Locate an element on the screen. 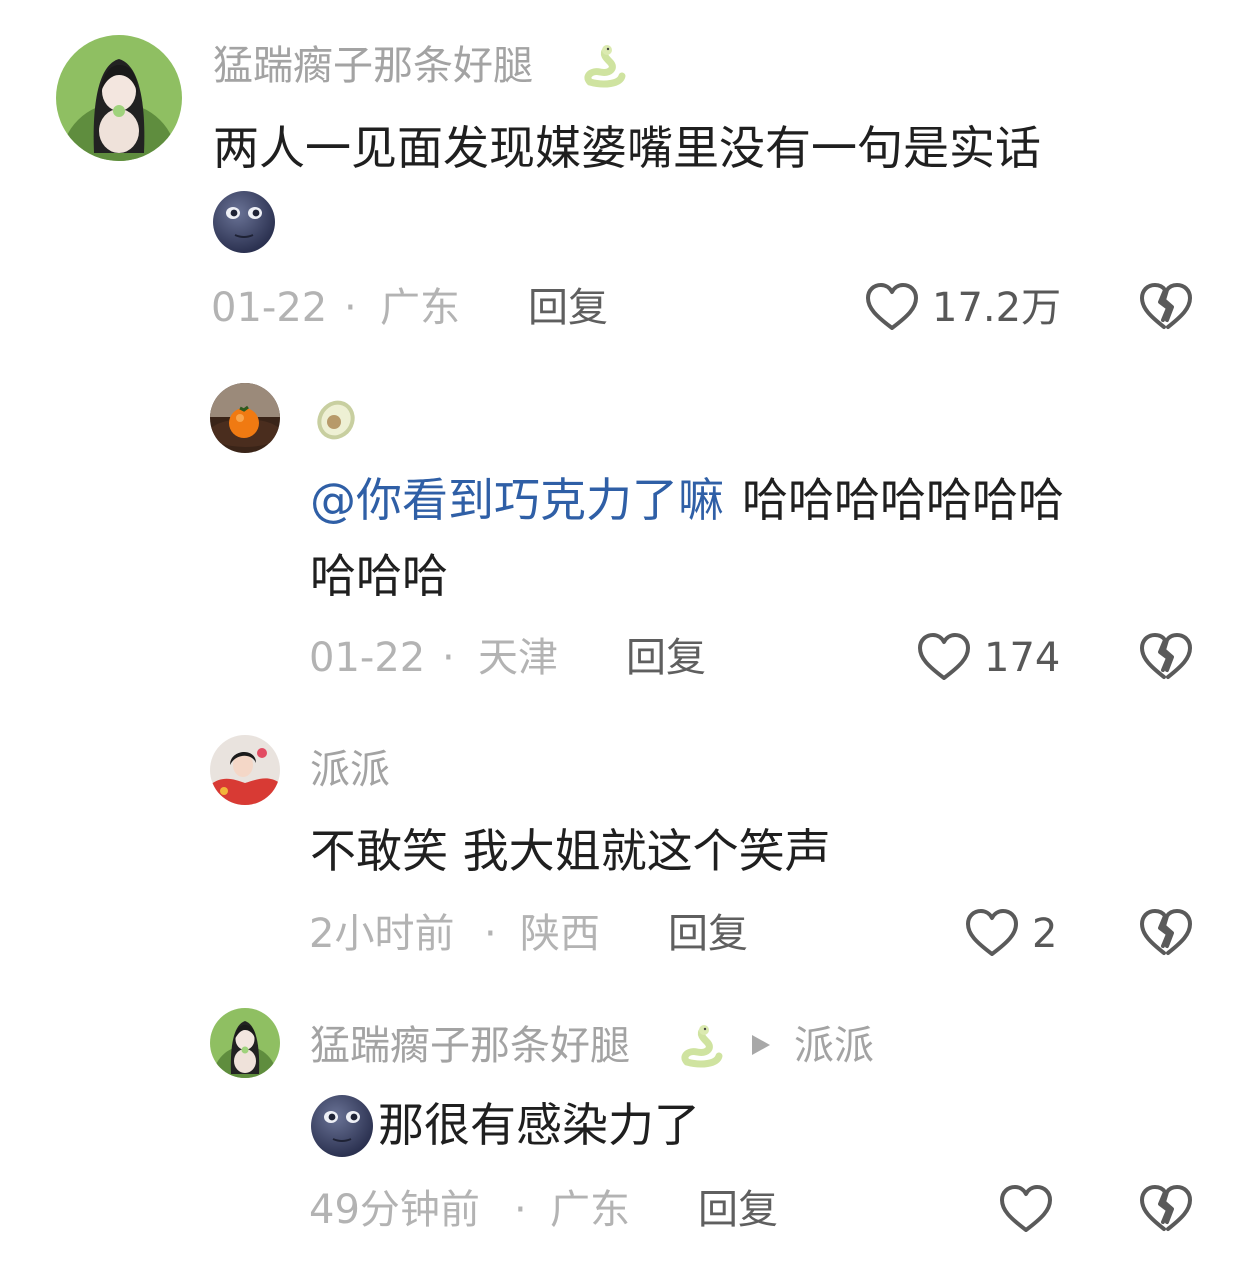 The image size is (1260, 1272). comment-text-line2: 哈哈哈 is located at coordinates (379, 576).